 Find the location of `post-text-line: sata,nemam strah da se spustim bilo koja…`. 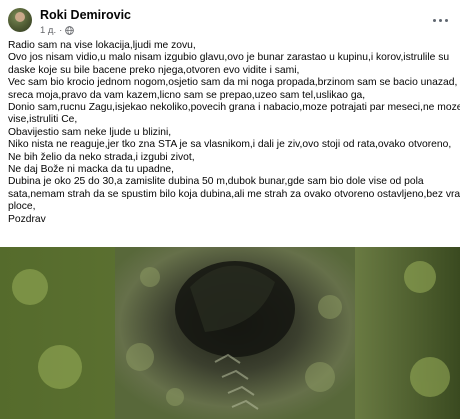

post-text-line: sata,nemam strah da se spustim bilo koja… is located at coordinates (234, 194).